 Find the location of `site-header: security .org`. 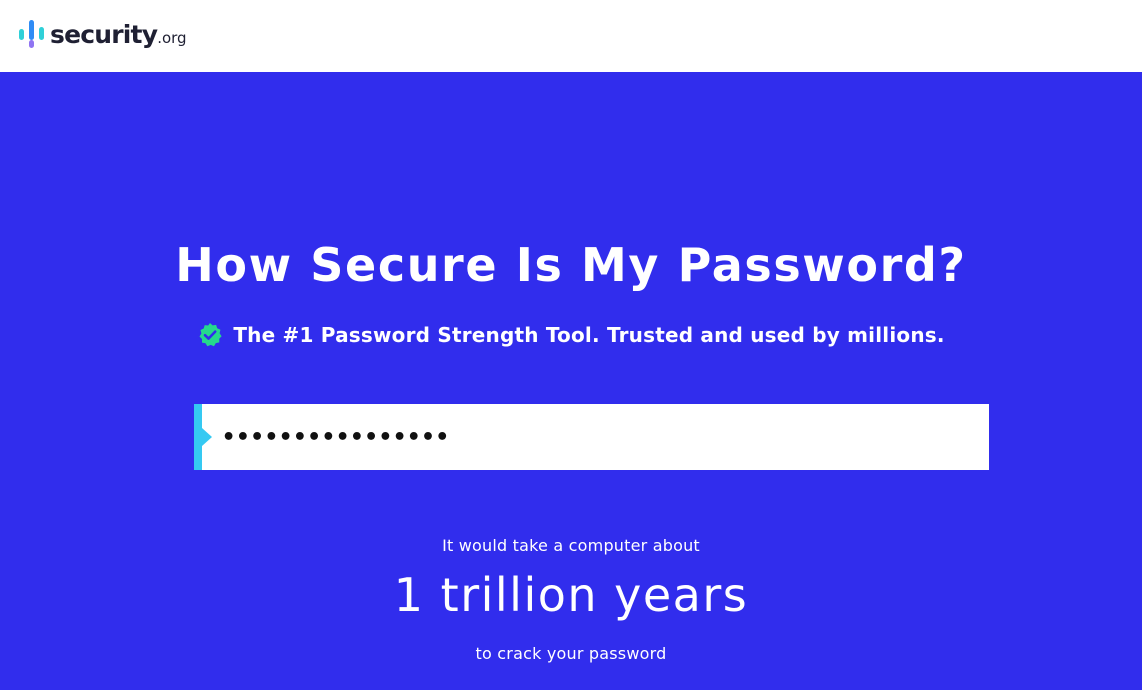

site-header: security .org is located at coordinates (571, 36).